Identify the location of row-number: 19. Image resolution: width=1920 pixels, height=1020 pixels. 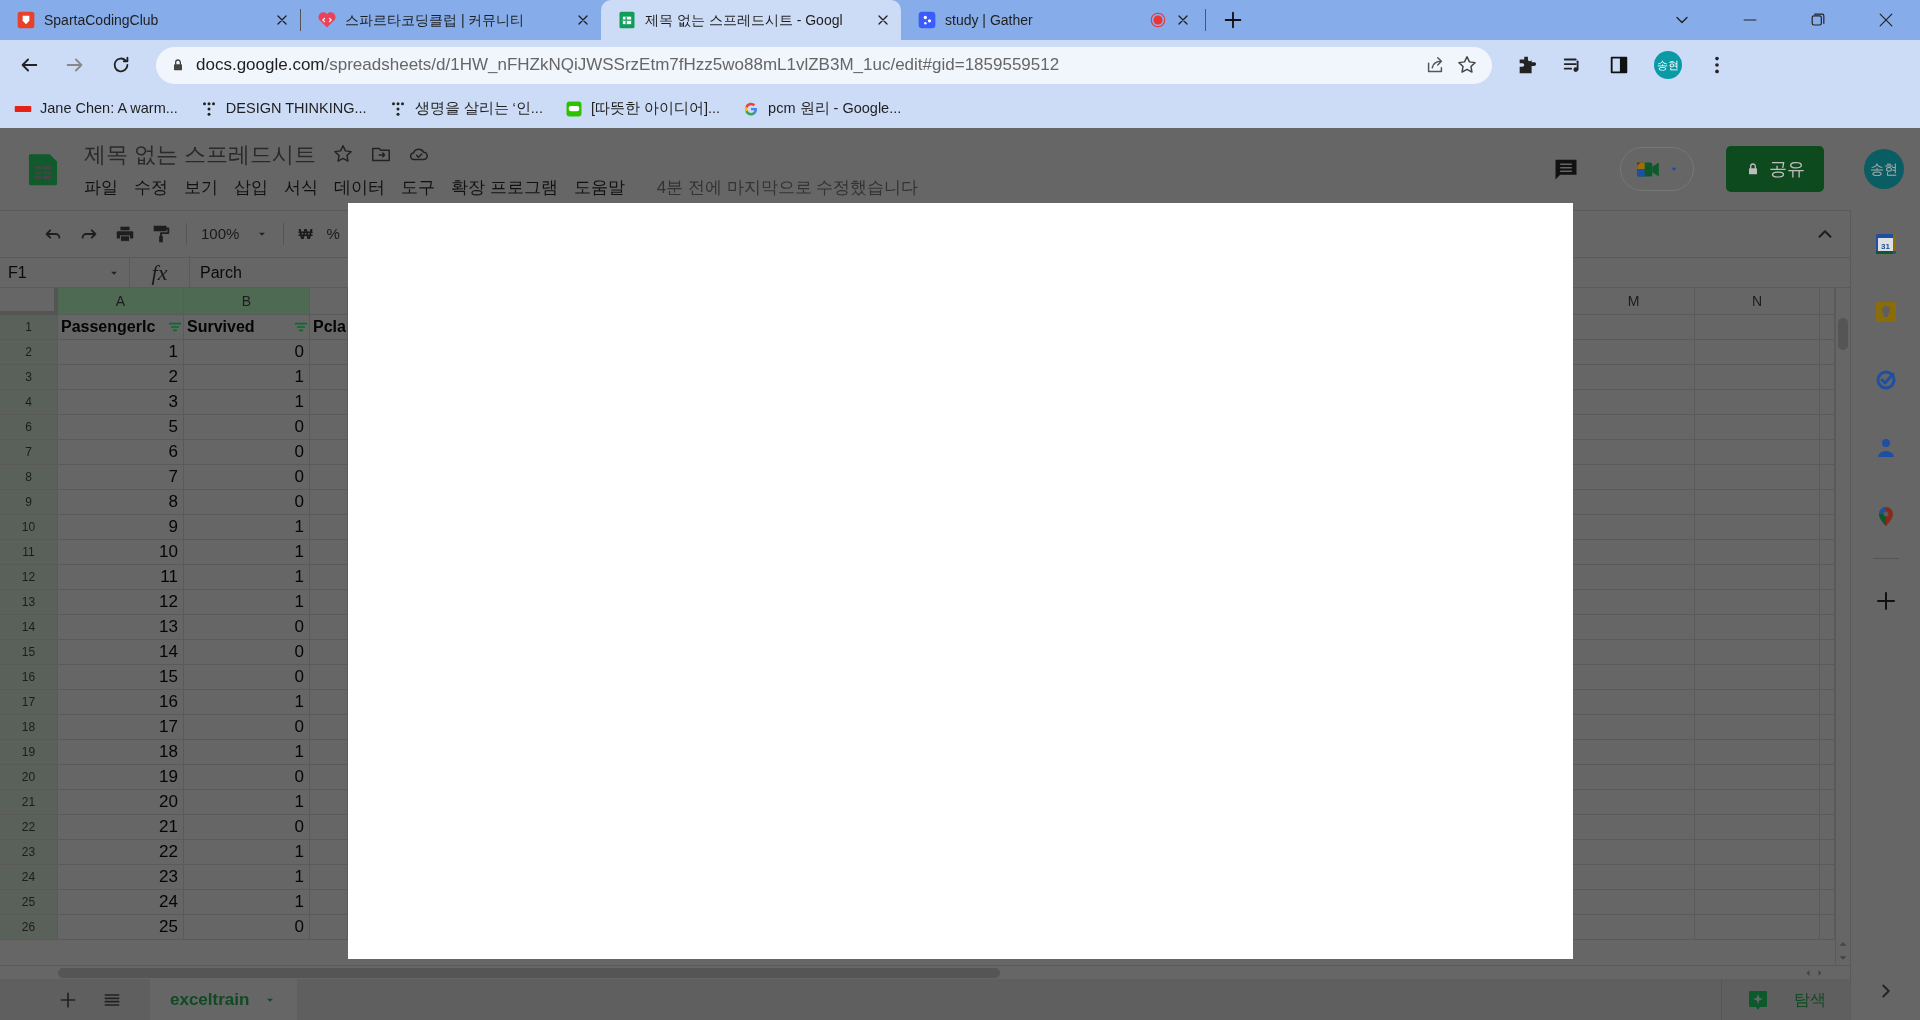
(29, 752).